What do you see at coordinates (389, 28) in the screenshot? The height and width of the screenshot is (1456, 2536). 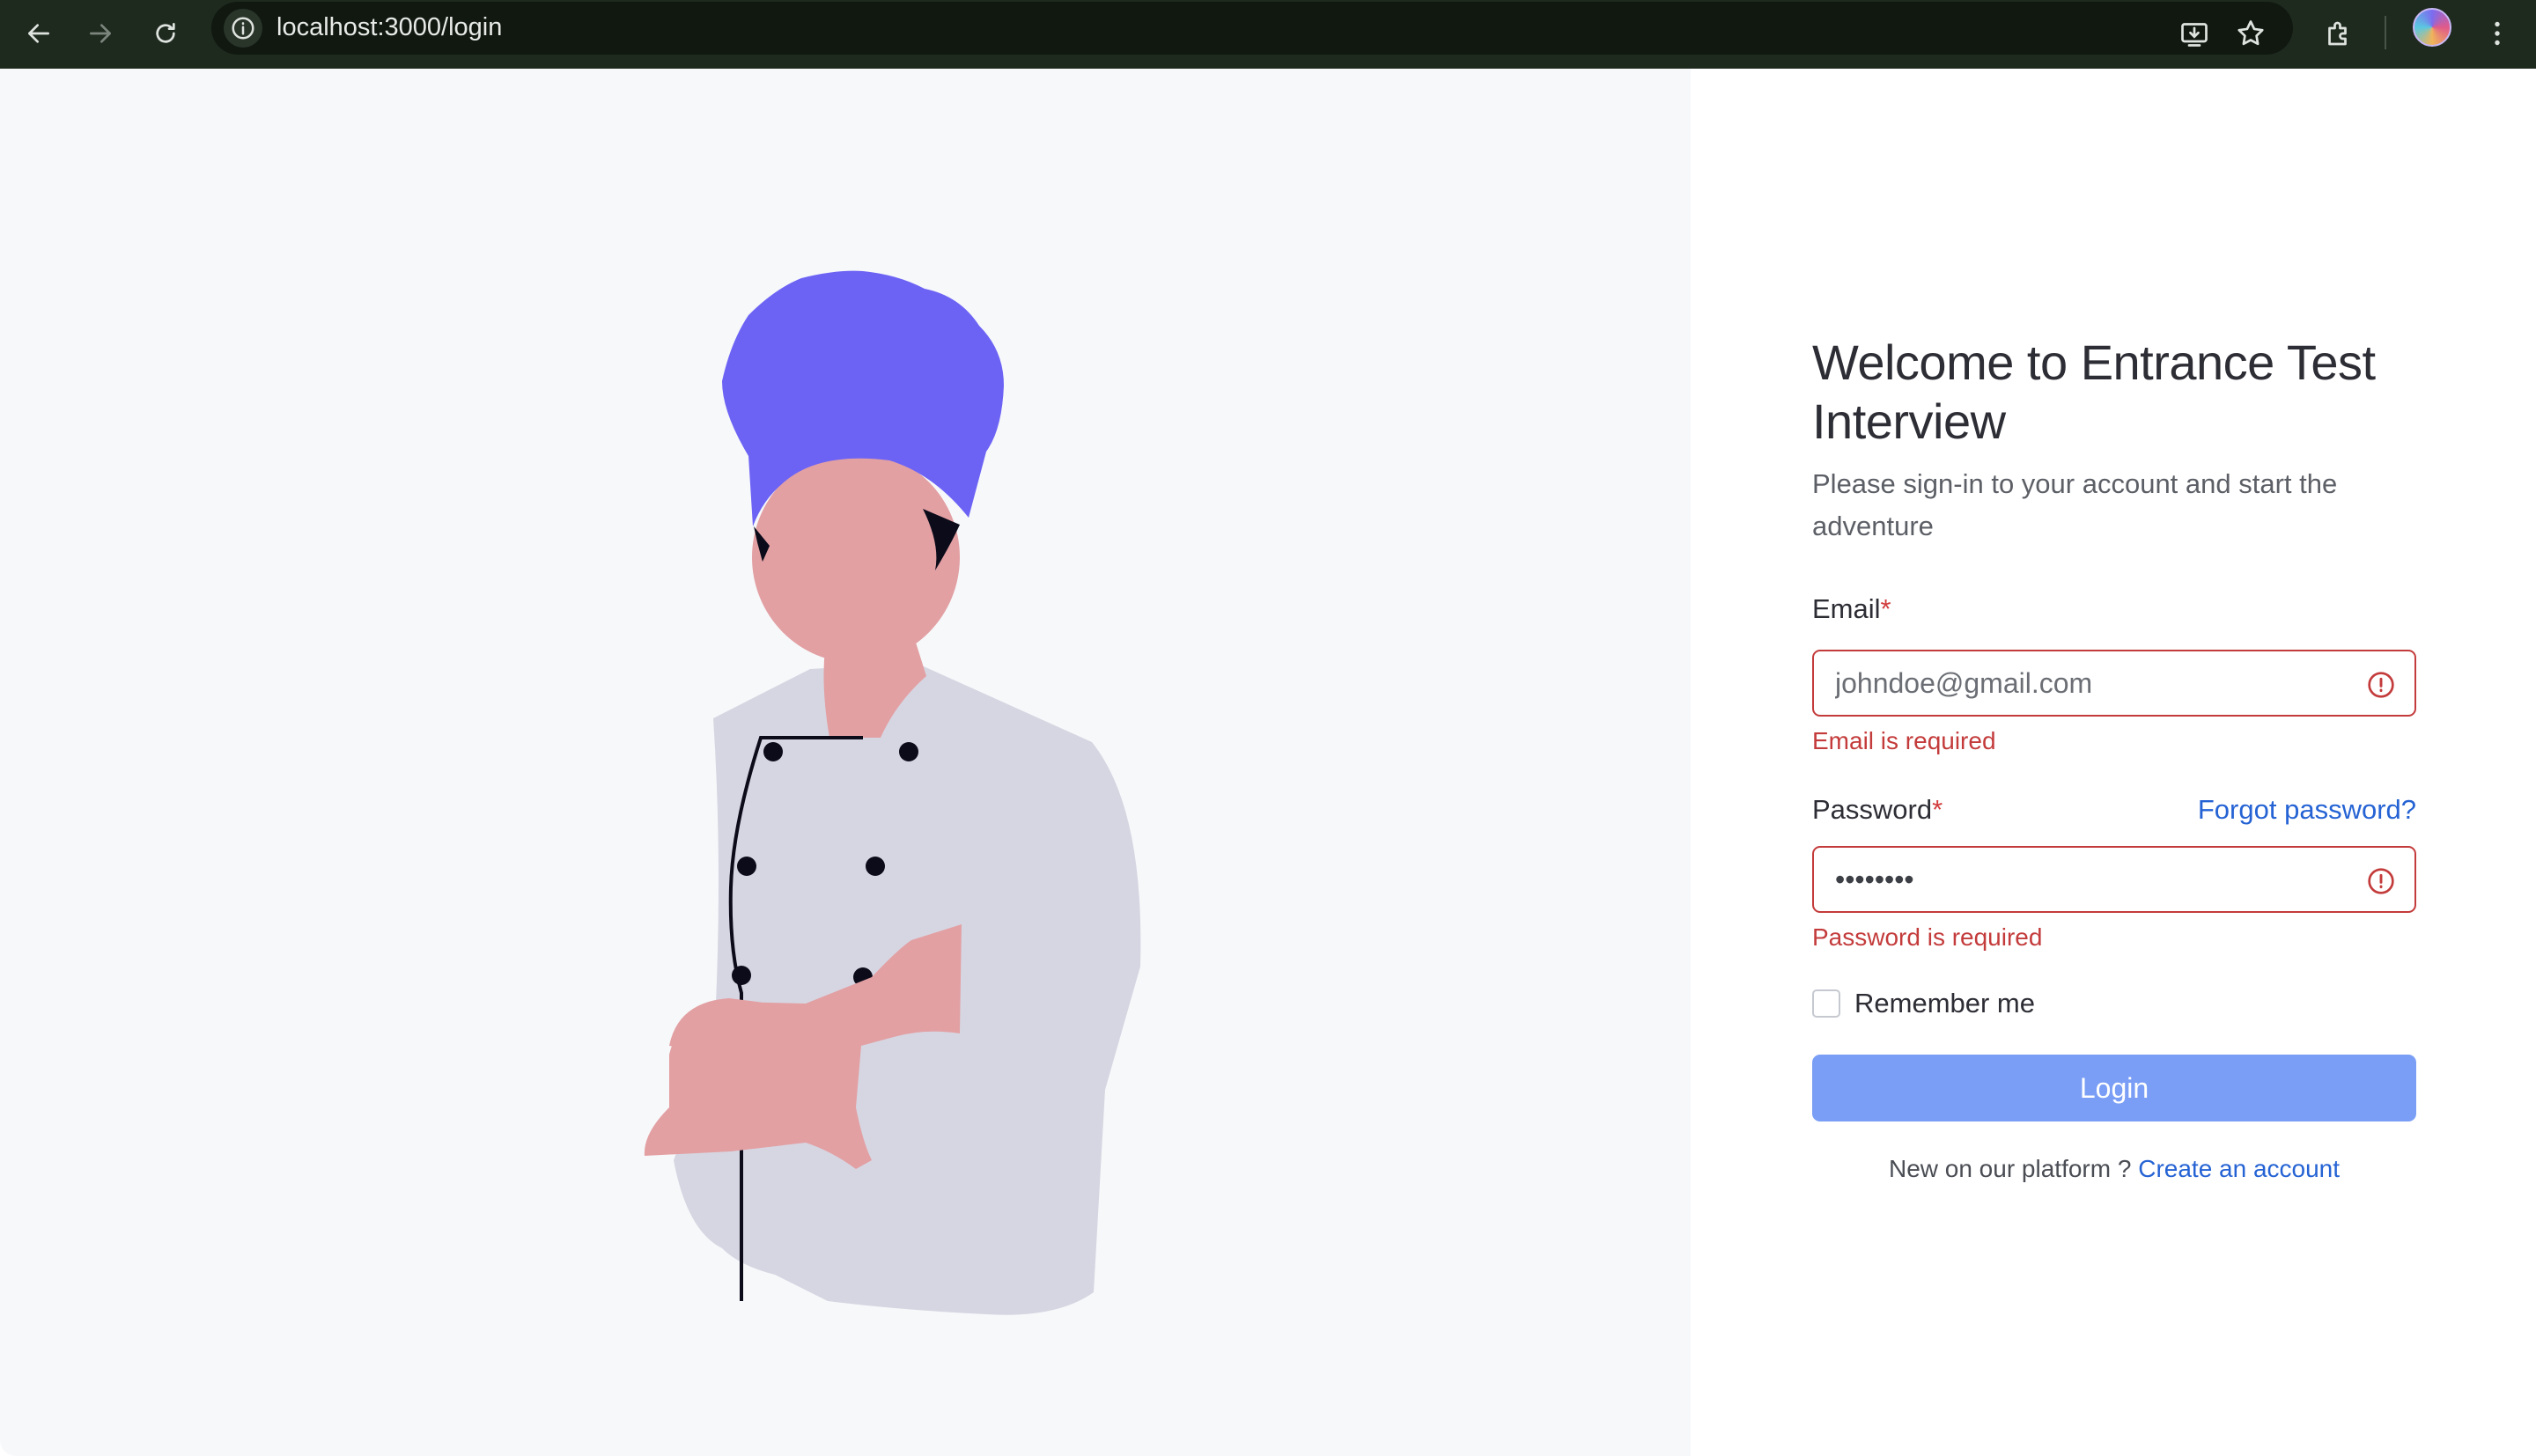 I see `url-text: localhost:3000/login` at bounding box center [389, 28].